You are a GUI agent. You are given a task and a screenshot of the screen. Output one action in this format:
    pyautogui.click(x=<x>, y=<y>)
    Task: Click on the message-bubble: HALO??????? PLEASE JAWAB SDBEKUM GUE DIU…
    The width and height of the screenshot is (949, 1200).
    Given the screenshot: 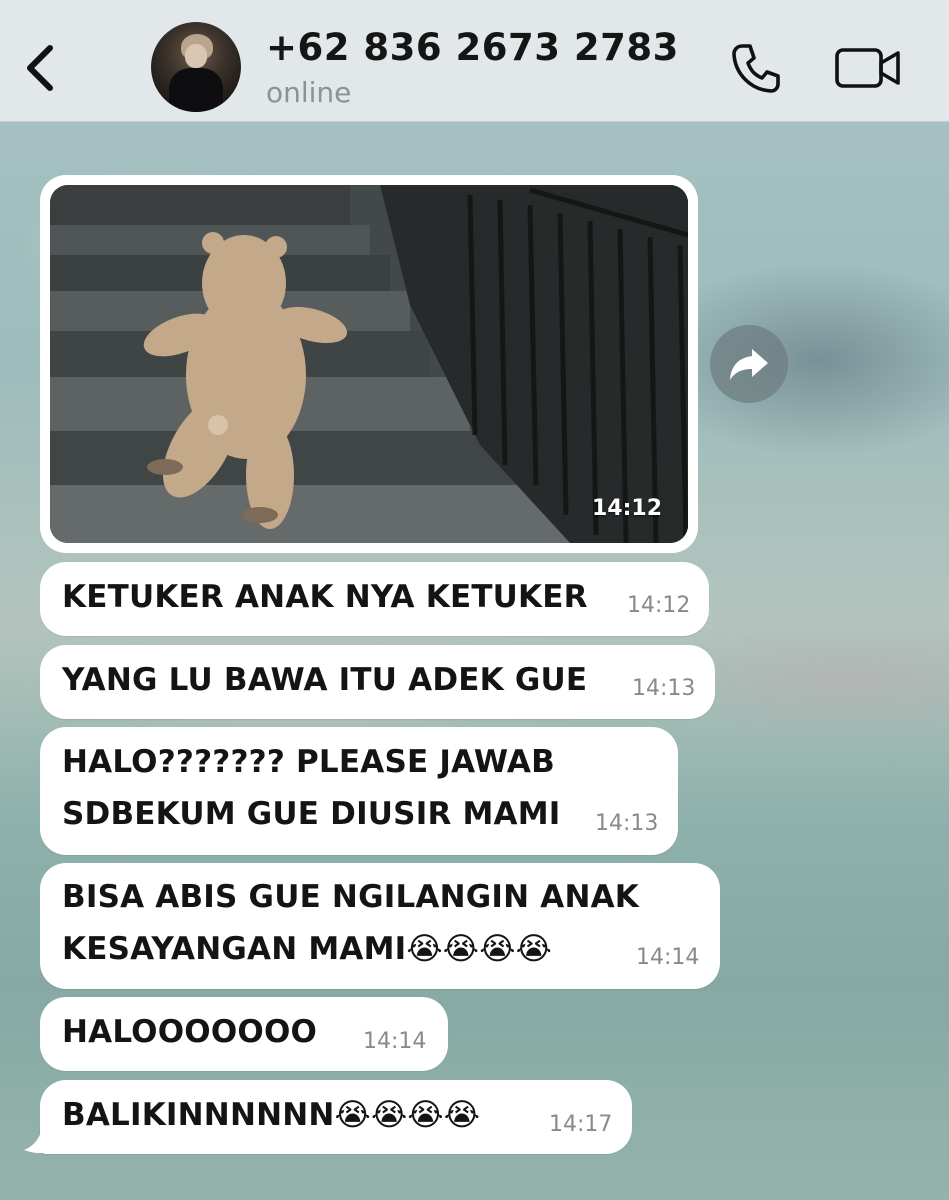 What is the action you would take?
    pyautogui.click(x=359, y=791)
    